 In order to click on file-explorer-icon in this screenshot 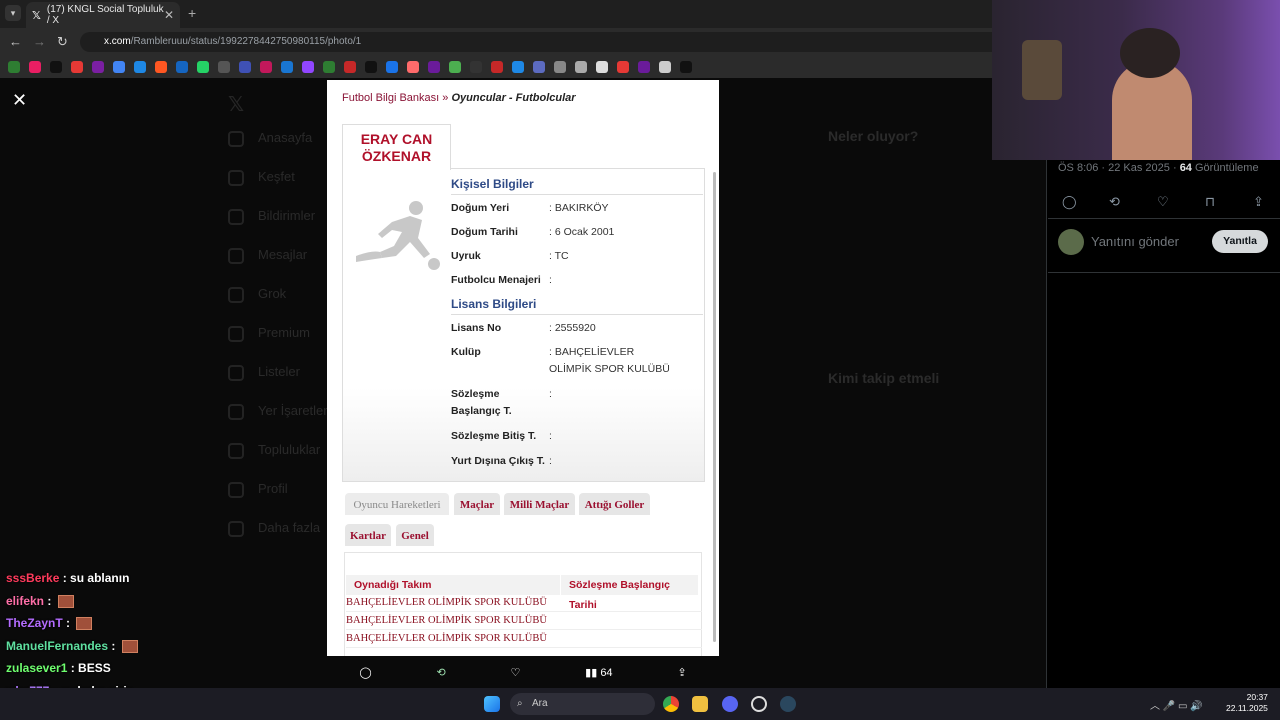, I will do `click(700, 704)`.